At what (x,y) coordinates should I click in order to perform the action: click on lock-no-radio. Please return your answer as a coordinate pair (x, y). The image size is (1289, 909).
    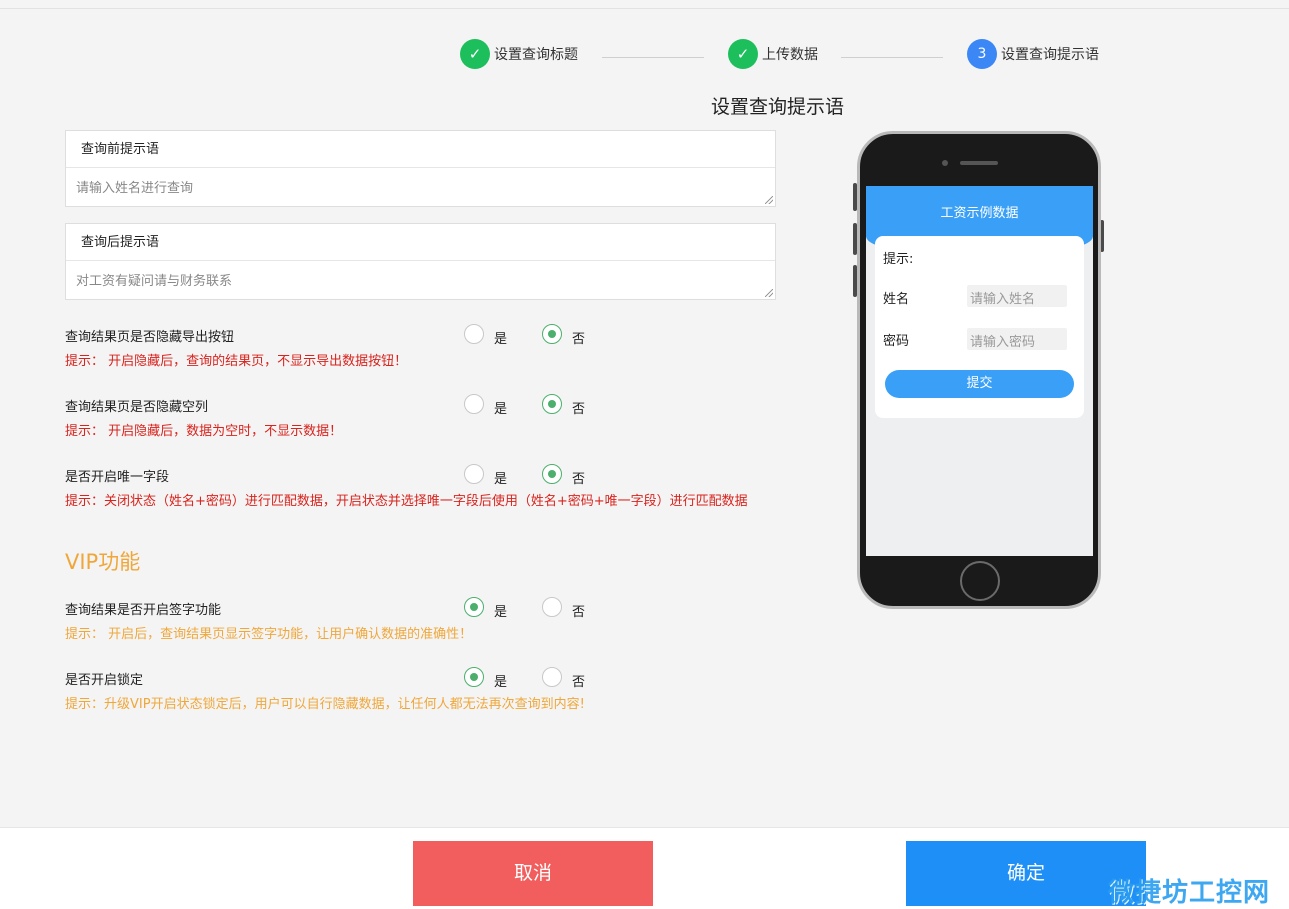
    Looking at the image, I should click on (552, 677).